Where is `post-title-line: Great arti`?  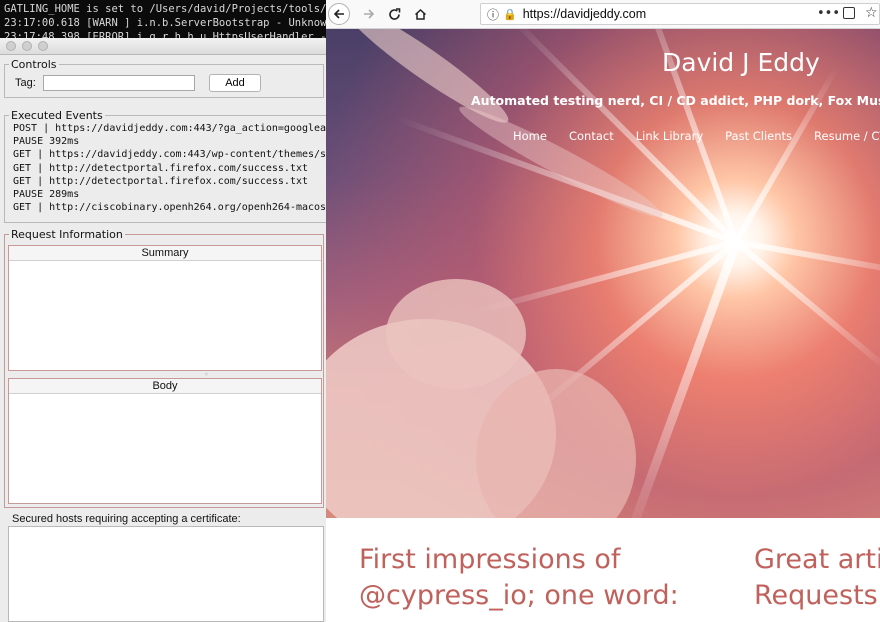
post-title-line: Great arti is located at coordinates (817, 559).